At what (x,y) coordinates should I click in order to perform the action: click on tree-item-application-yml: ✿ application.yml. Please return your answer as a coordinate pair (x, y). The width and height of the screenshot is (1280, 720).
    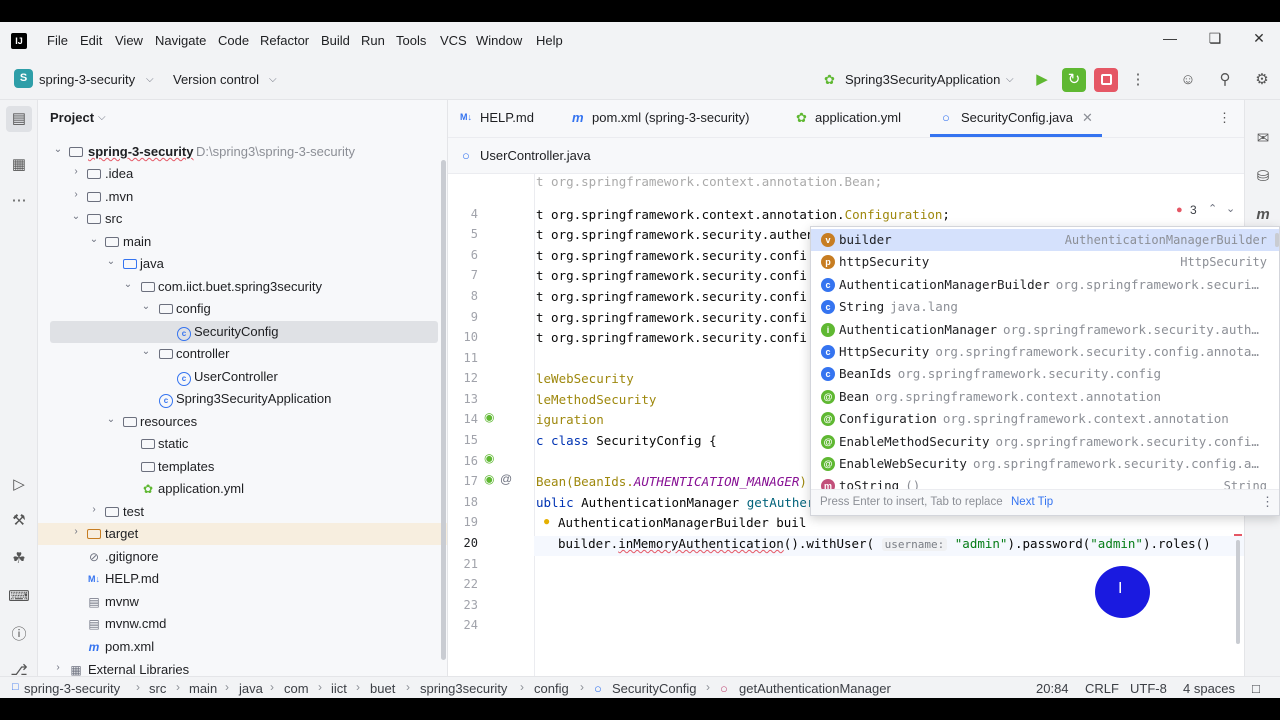
    Looking at the image, I should click on (242, 489).